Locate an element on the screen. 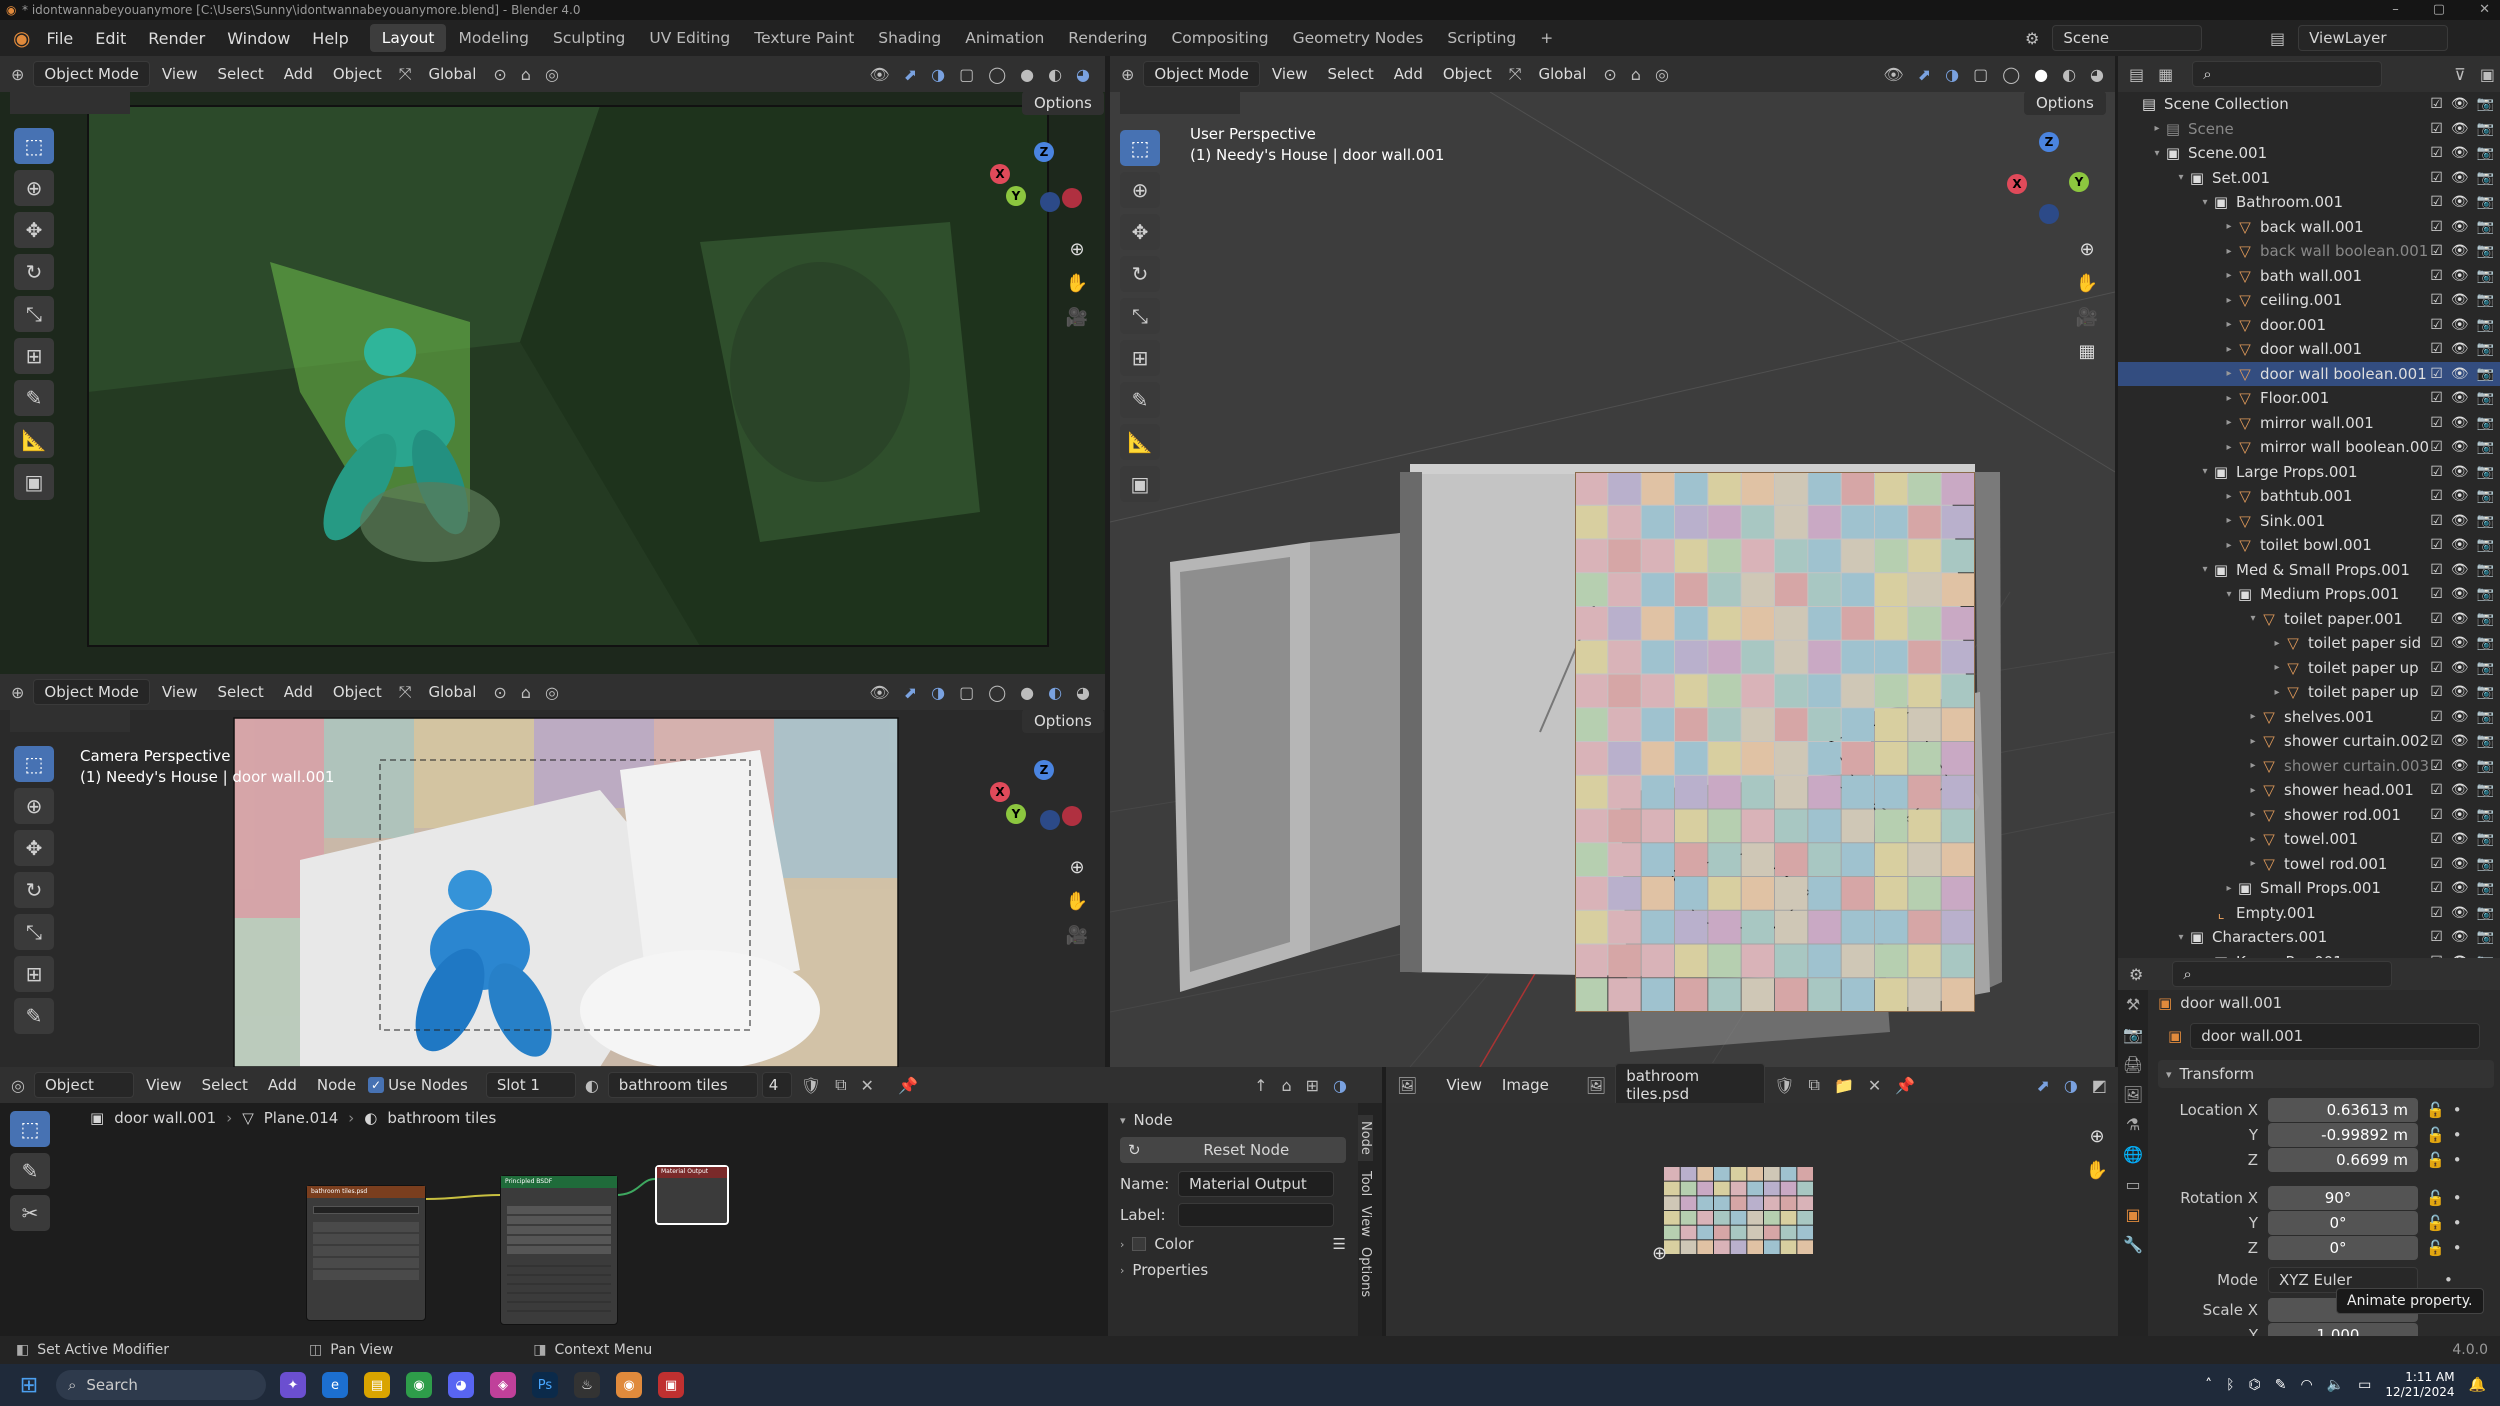  axis-x: X is located at coordinates (2017, 184).